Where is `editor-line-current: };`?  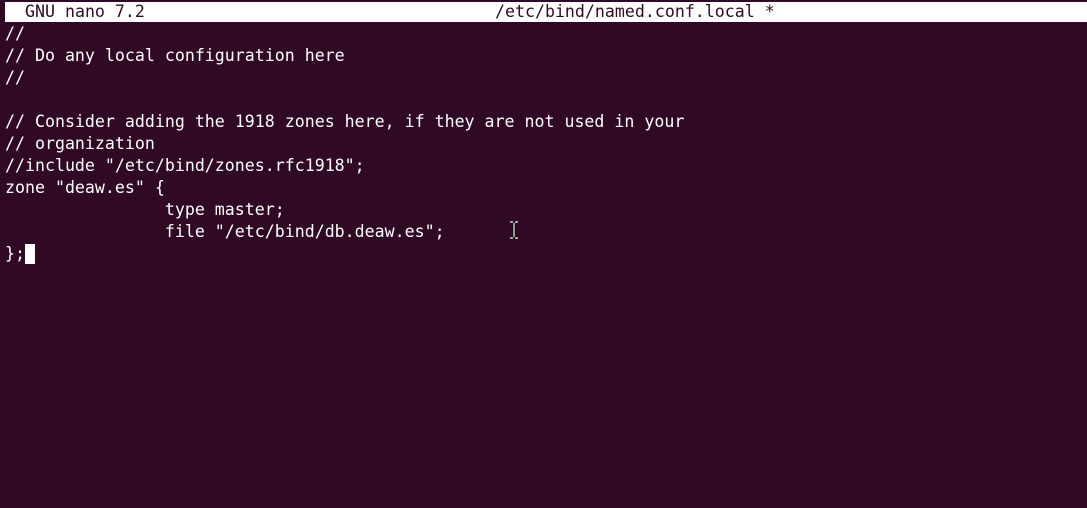
editor-line-current: }; is located at coordinates (546, 254).